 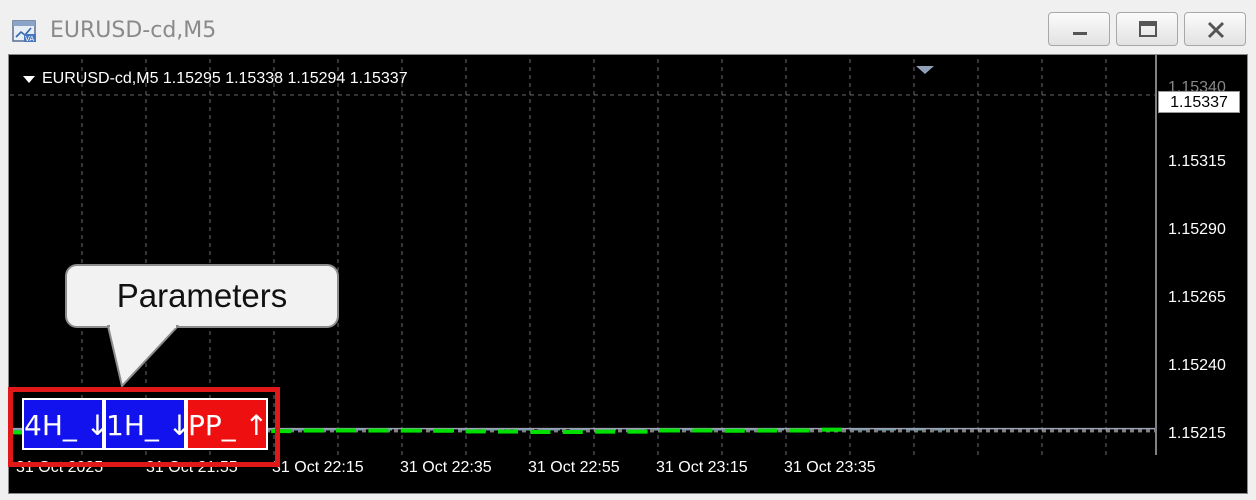 What do you see at coordinates (1197, 297) in the screenshot?
I see `price-label: 1.15265` at bounding box center [1197, 297].